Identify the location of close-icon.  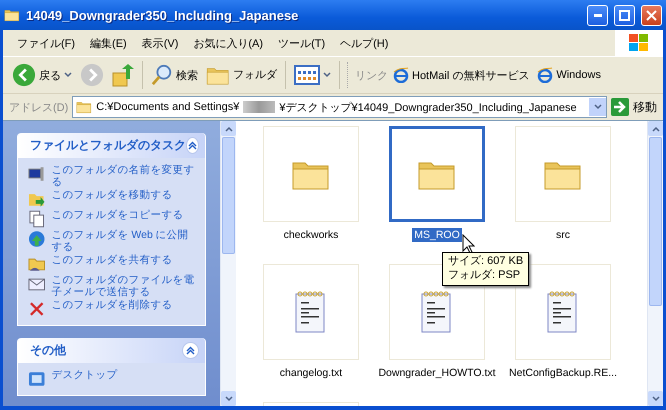
(651, 15).